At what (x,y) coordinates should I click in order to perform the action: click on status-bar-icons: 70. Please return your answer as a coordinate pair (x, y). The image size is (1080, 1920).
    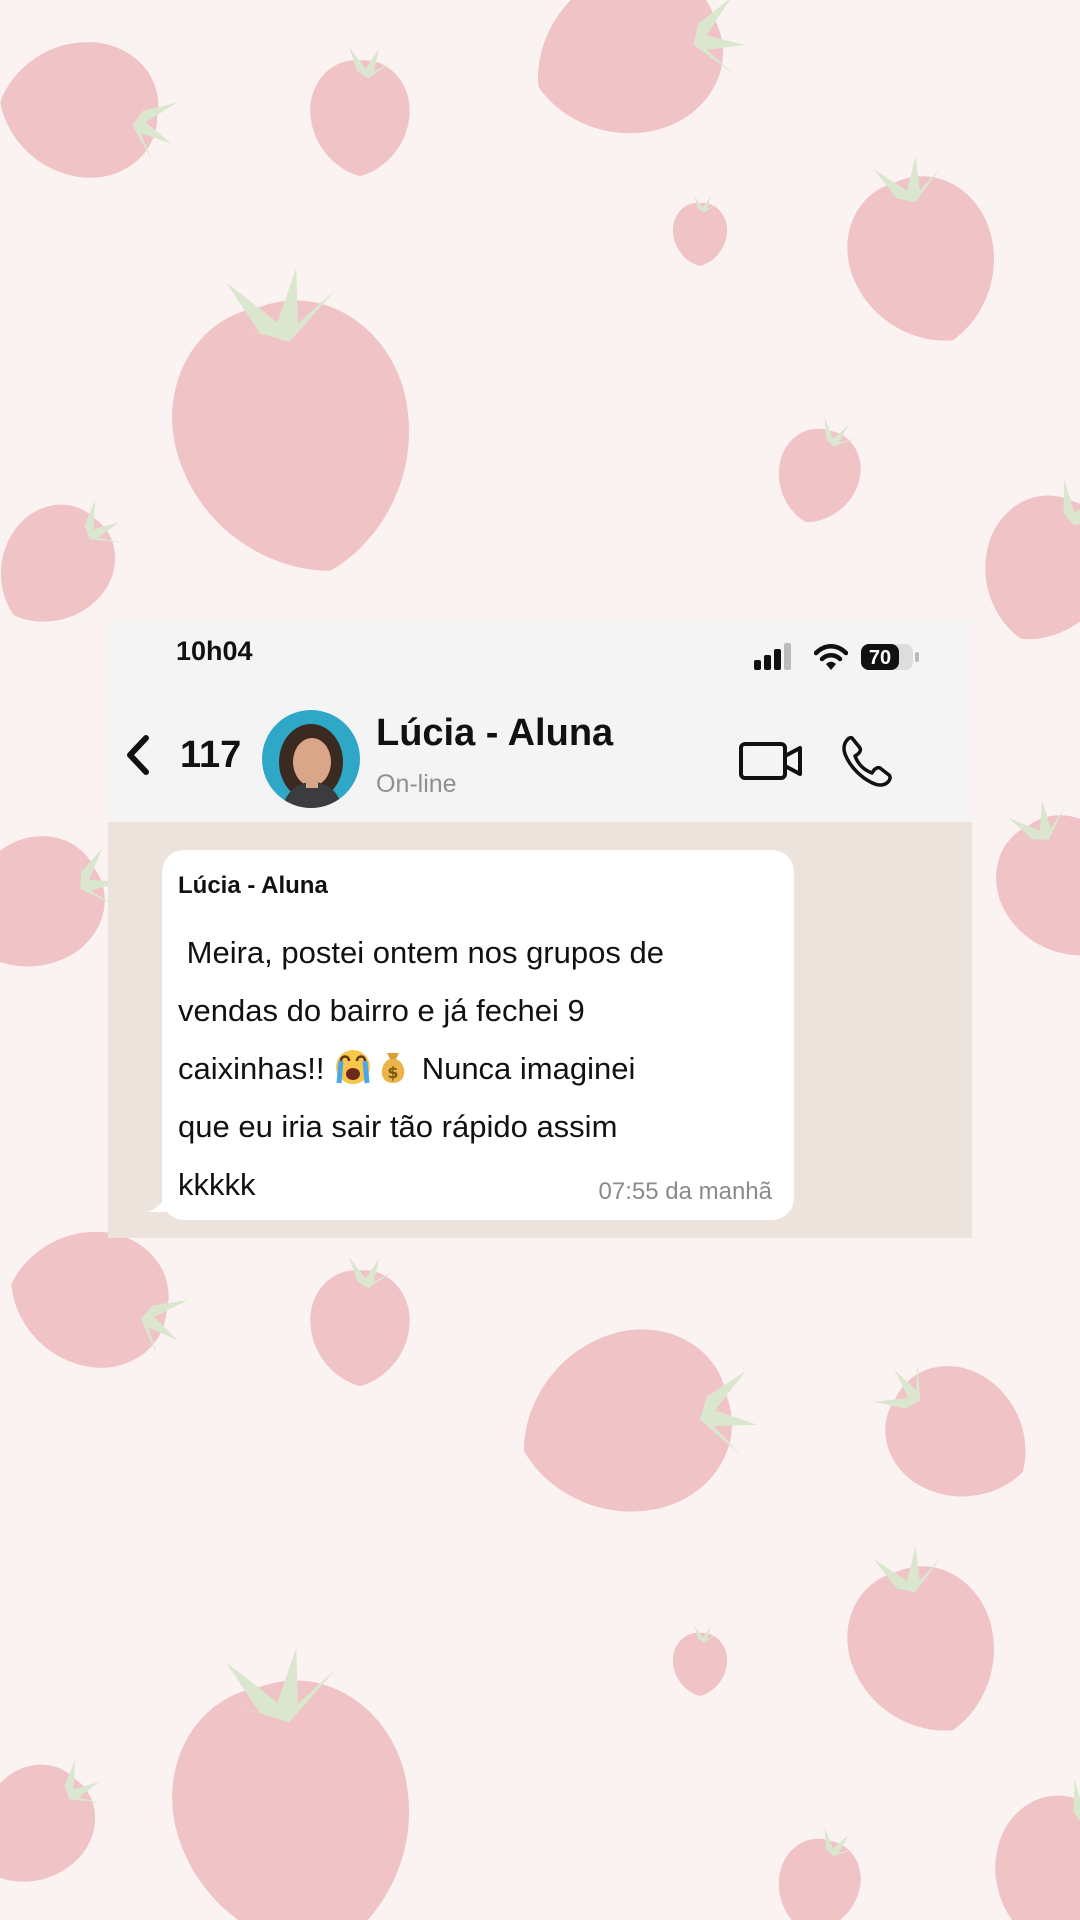
    Looking at the image, I should click on (836, 657).